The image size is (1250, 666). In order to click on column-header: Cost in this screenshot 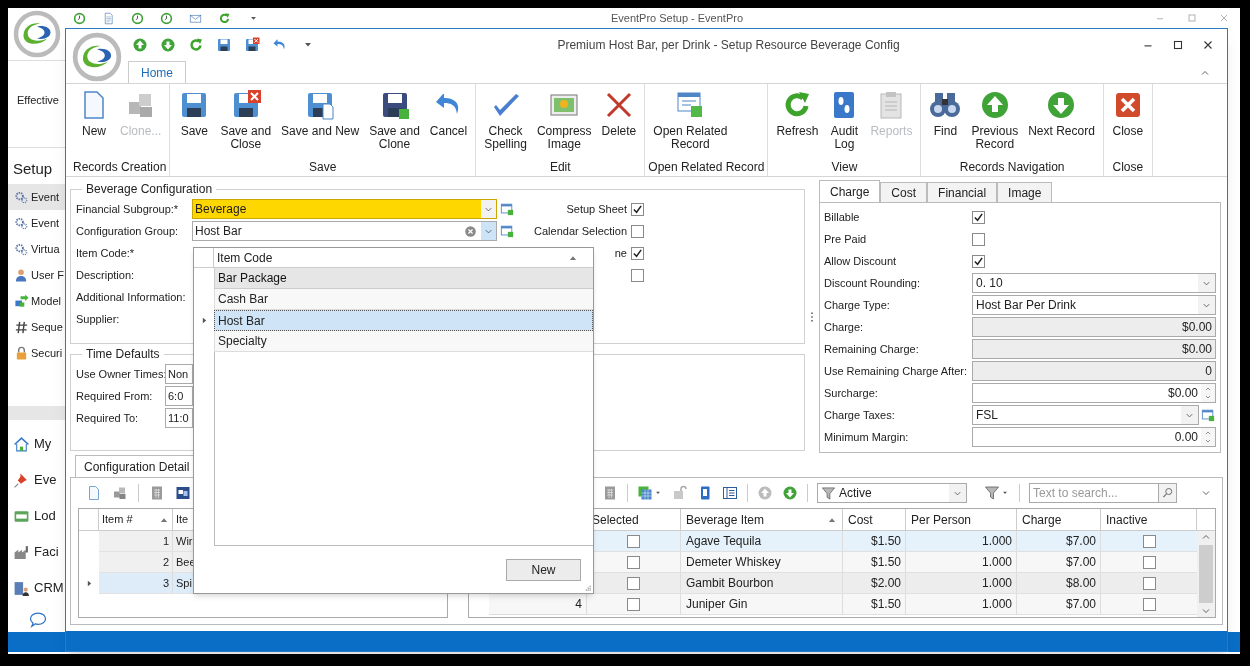, I will do `click(874, 519)`.